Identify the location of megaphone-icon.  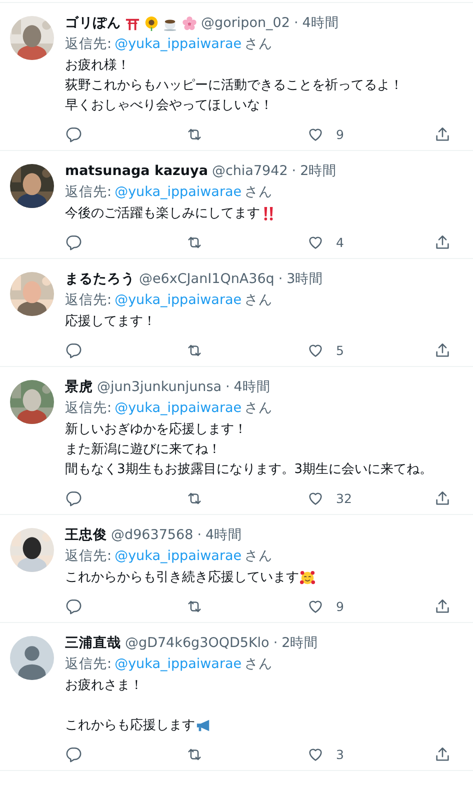
(203, 725).